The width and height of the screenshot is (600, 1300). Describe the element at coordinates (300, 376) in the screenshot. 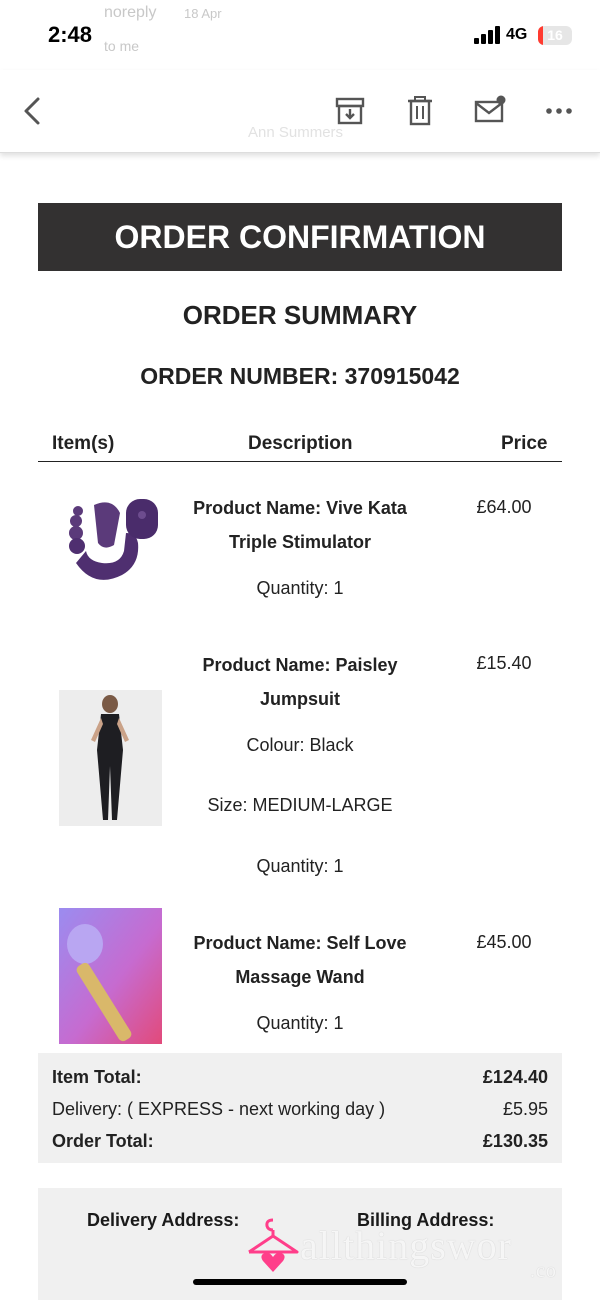

I see `order-number: ORDER NUMBER: 370915042` at that location.